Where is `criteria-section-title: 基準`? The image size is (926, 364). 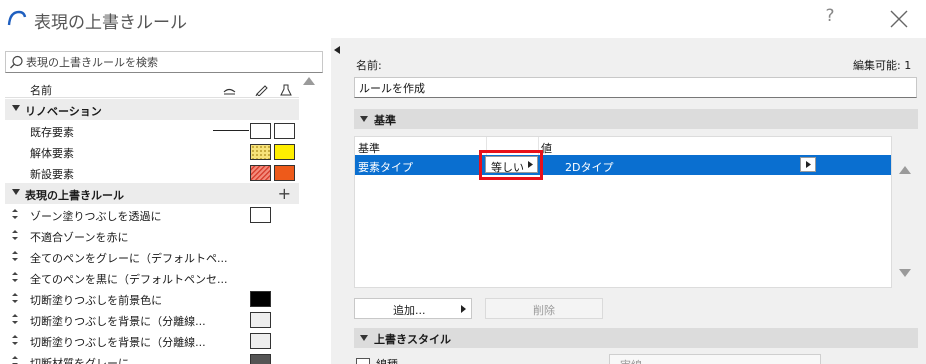
criteria-section-title: 基準 is located at coordinates (385, 120).